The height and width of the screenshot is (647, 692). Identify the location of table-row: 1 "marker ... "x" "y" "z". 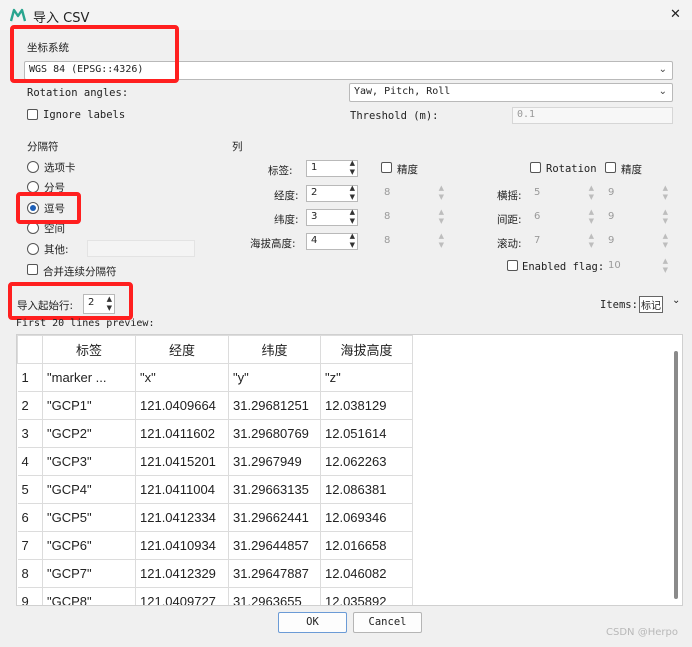
(215, 377).